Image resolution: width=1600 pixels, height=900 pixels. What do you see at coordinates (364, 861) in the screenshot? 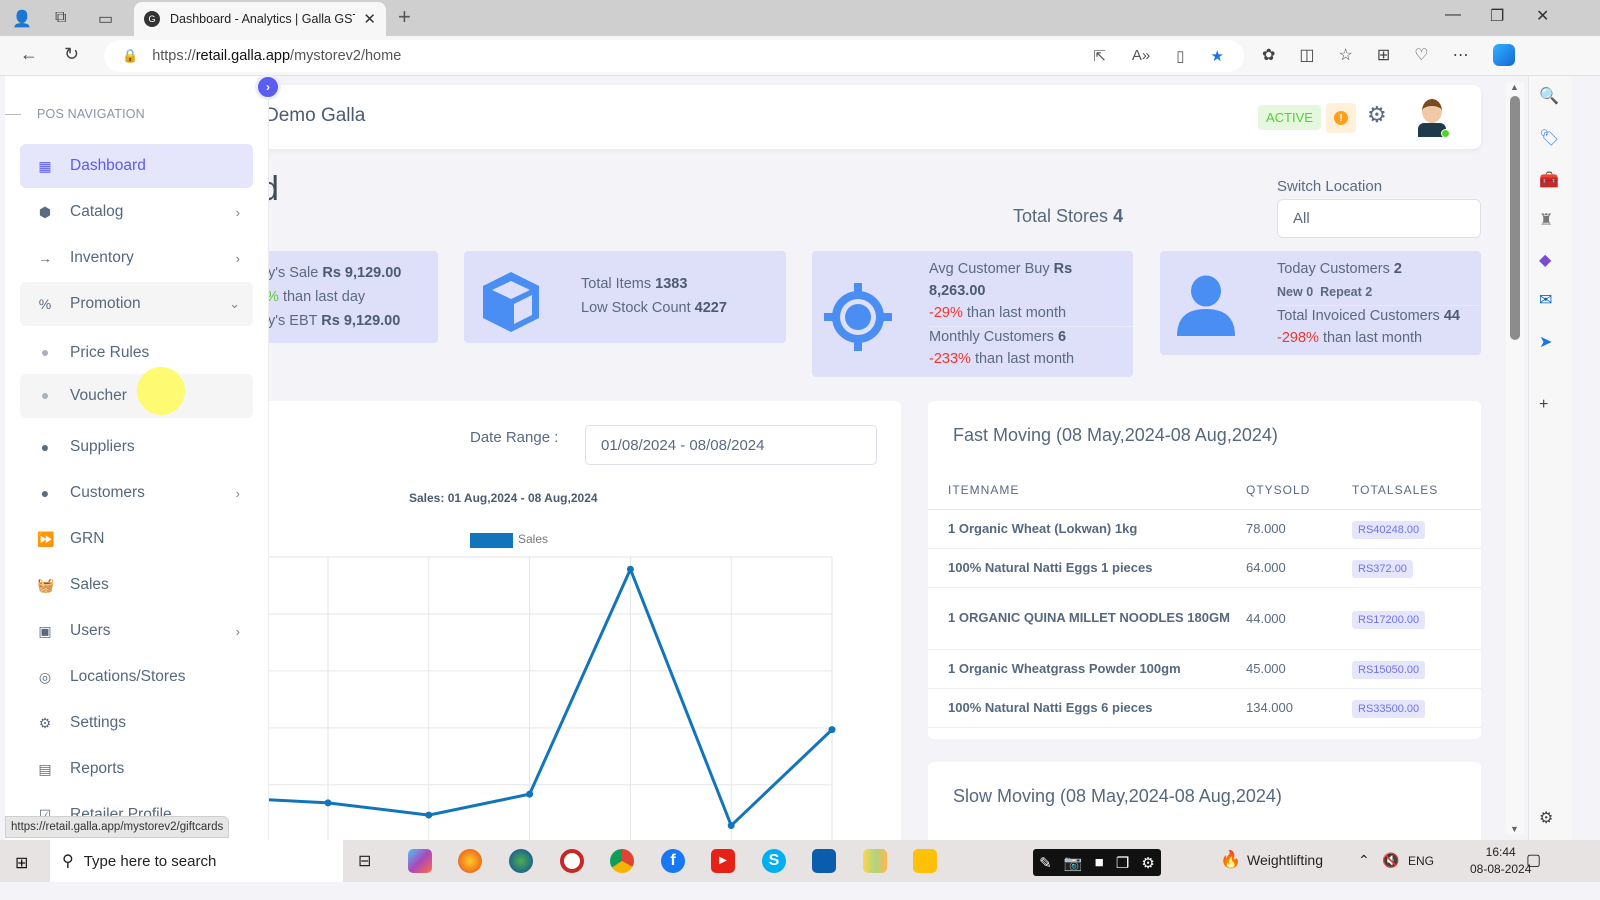
I see `task-view-icon: ⊟` at bounding box center [364, 861].